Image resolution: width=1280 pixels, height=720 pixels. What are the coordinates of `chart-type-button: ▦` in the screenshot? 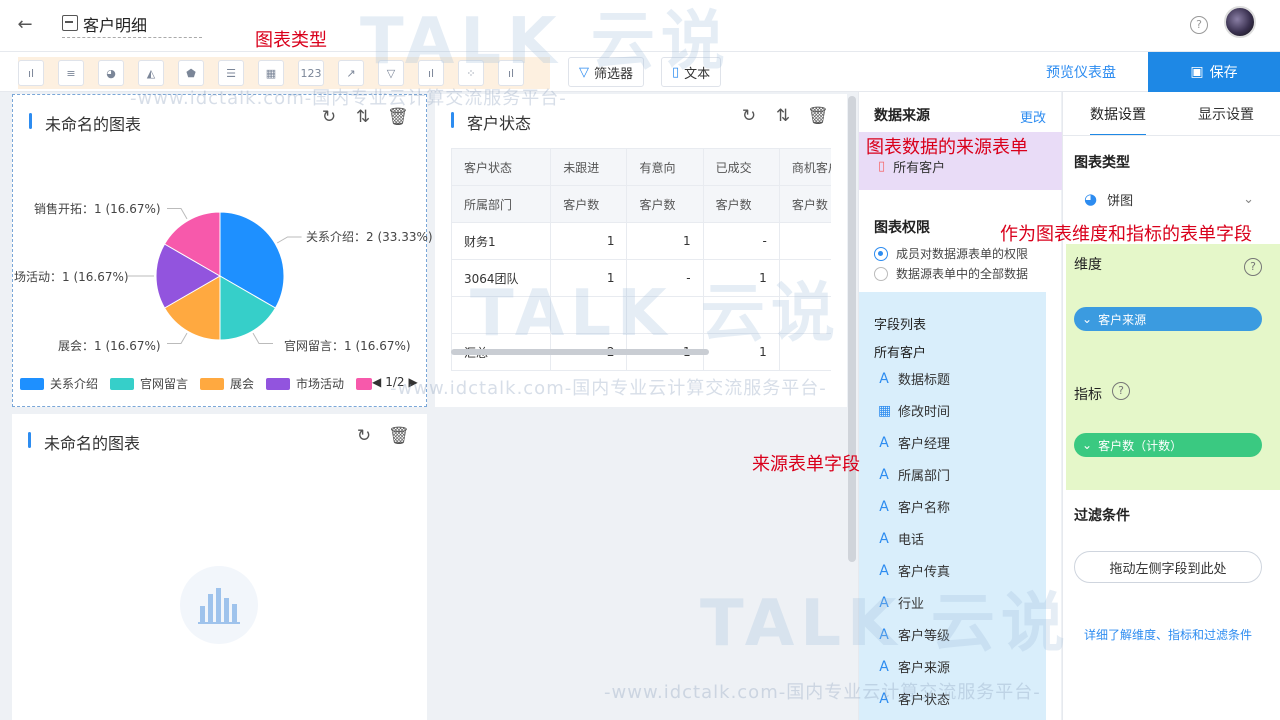 It's located at (271, 73).